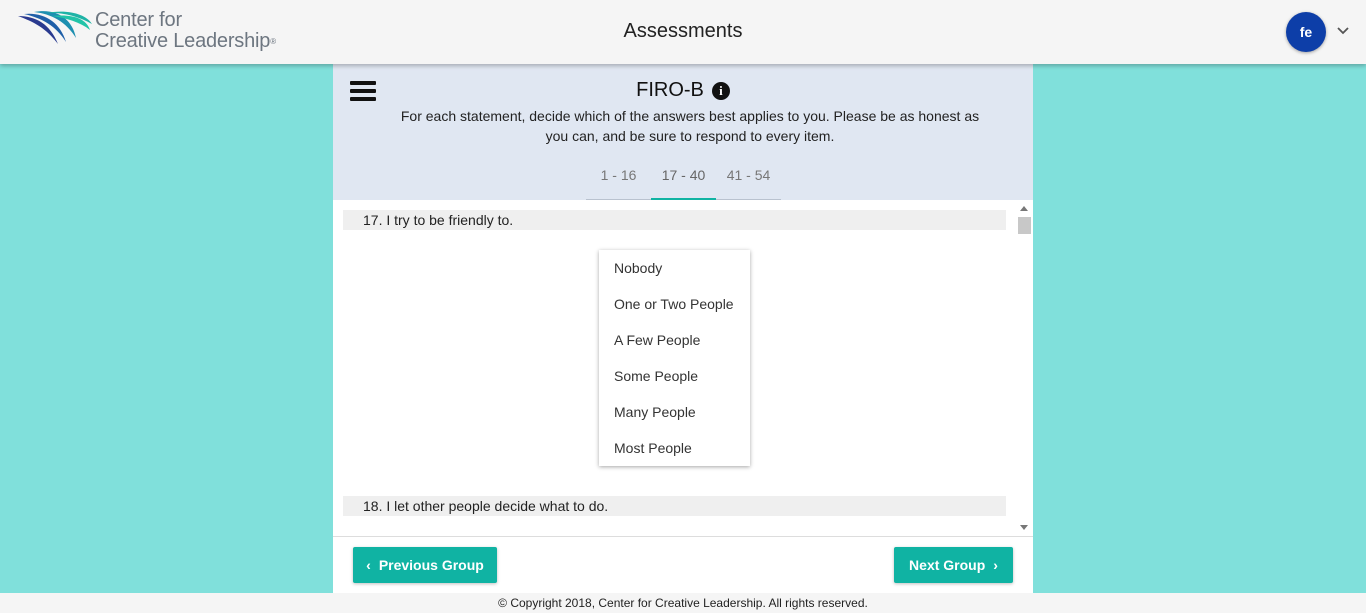  Describe the element at coordinates (947, 565) in the screenshot. I see `next-group-label: Next Group` at that location.